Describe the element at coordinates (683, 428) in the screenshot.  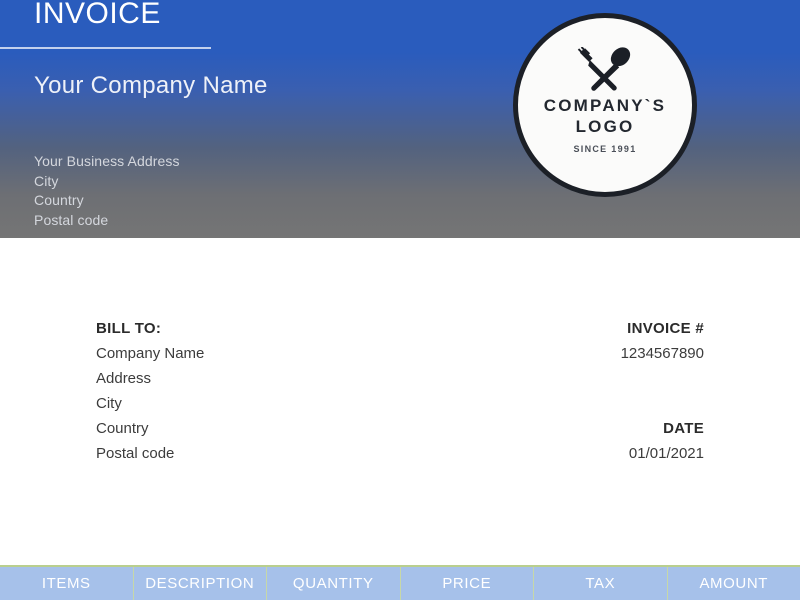
I see `invoice-date-label: DATE` at that location.